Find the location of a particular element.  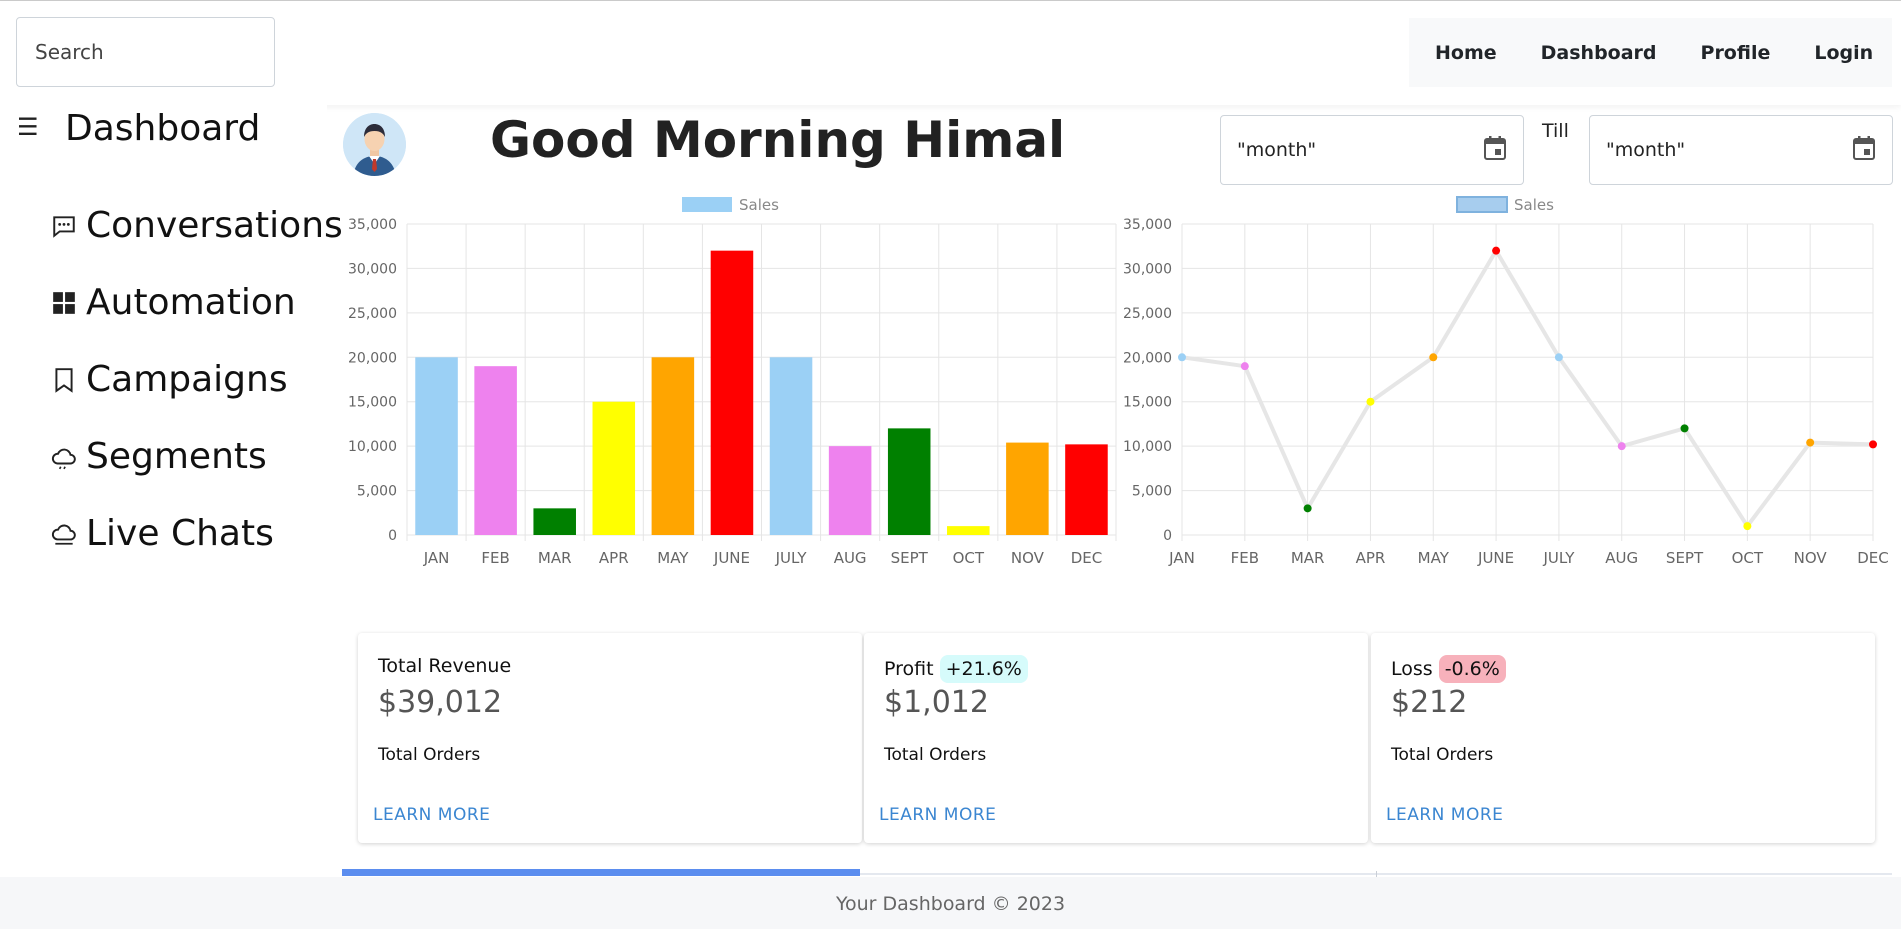

y-tick-label: 10,000 is located at coordinates (372, 447).